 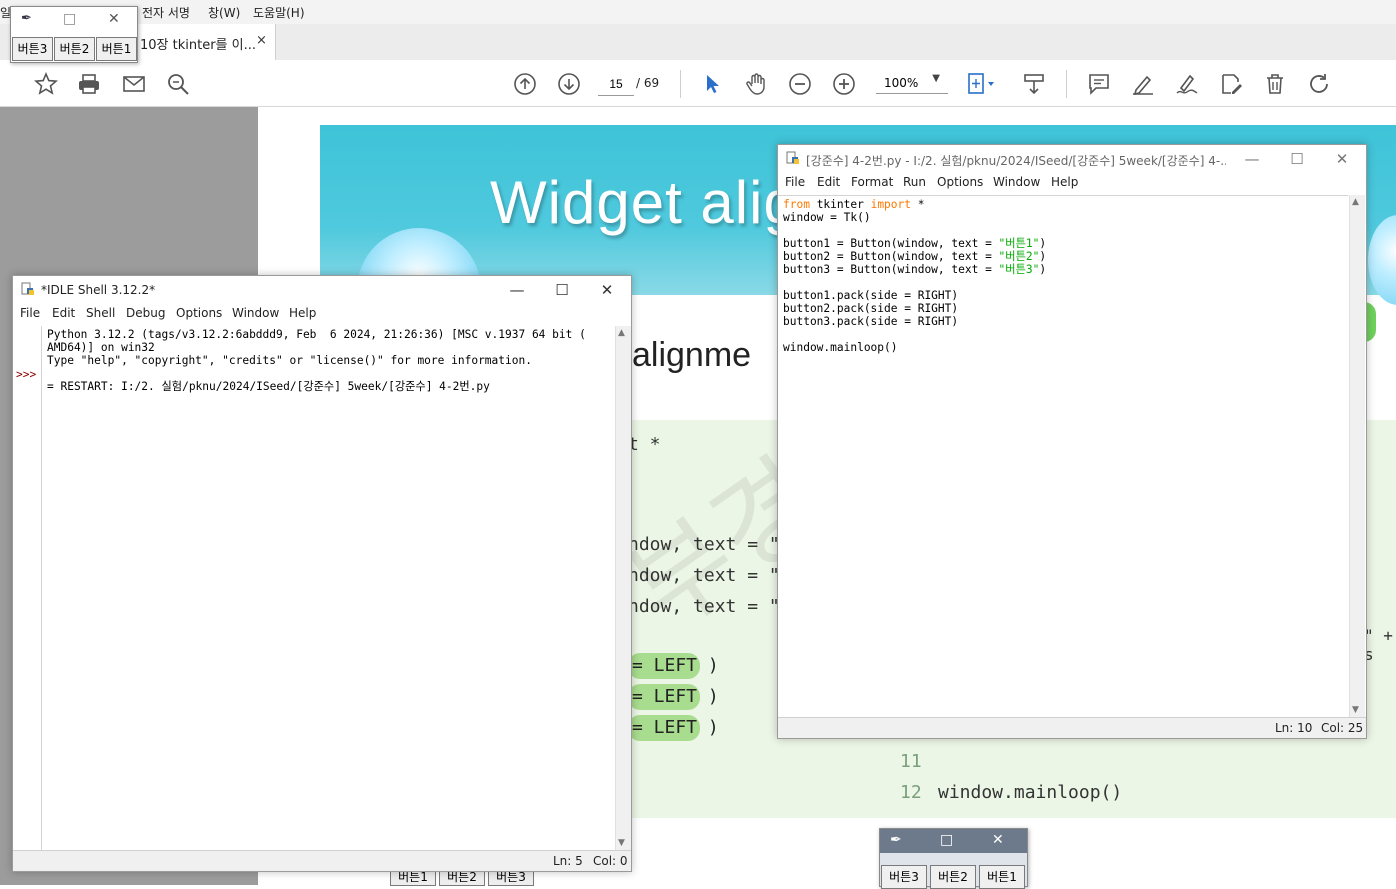 What do you see at coordinates (100, 313) in the screenshot?
I see `menu-shell: Shell` at bounding box center [100, 313].